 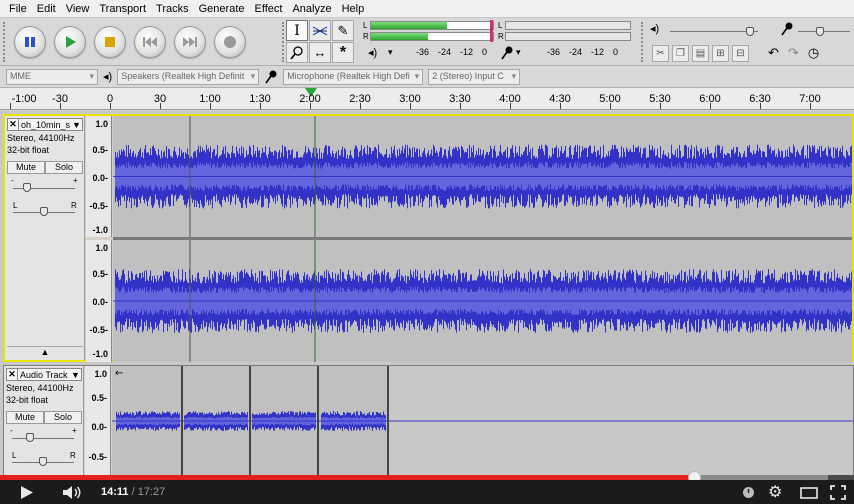 I want to click on input-volume-knob, so click(x=820, y=31).